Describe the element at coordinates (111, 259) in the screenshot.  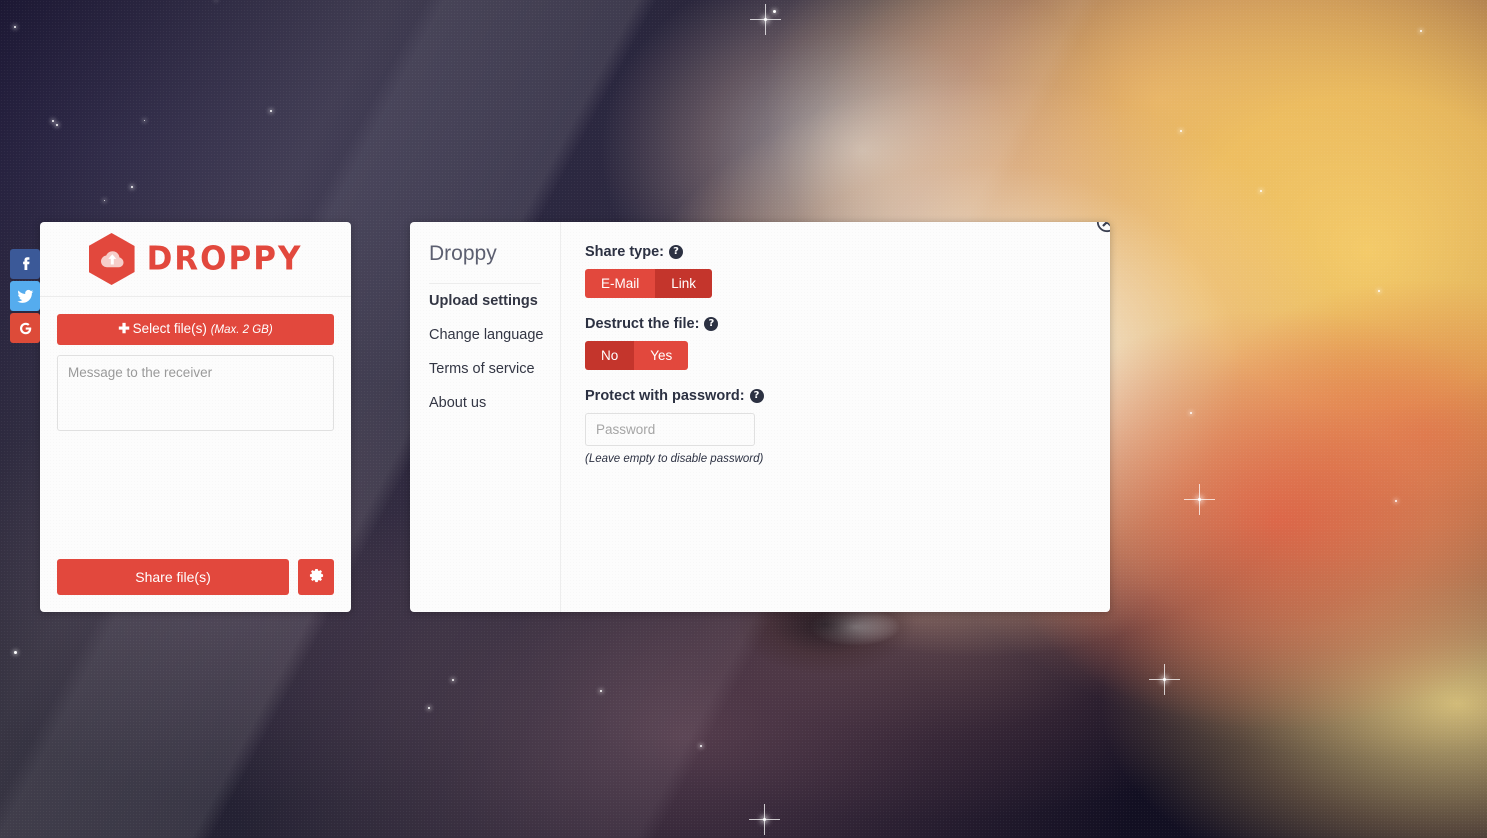
I see `cloud-upload-icon` at that location.